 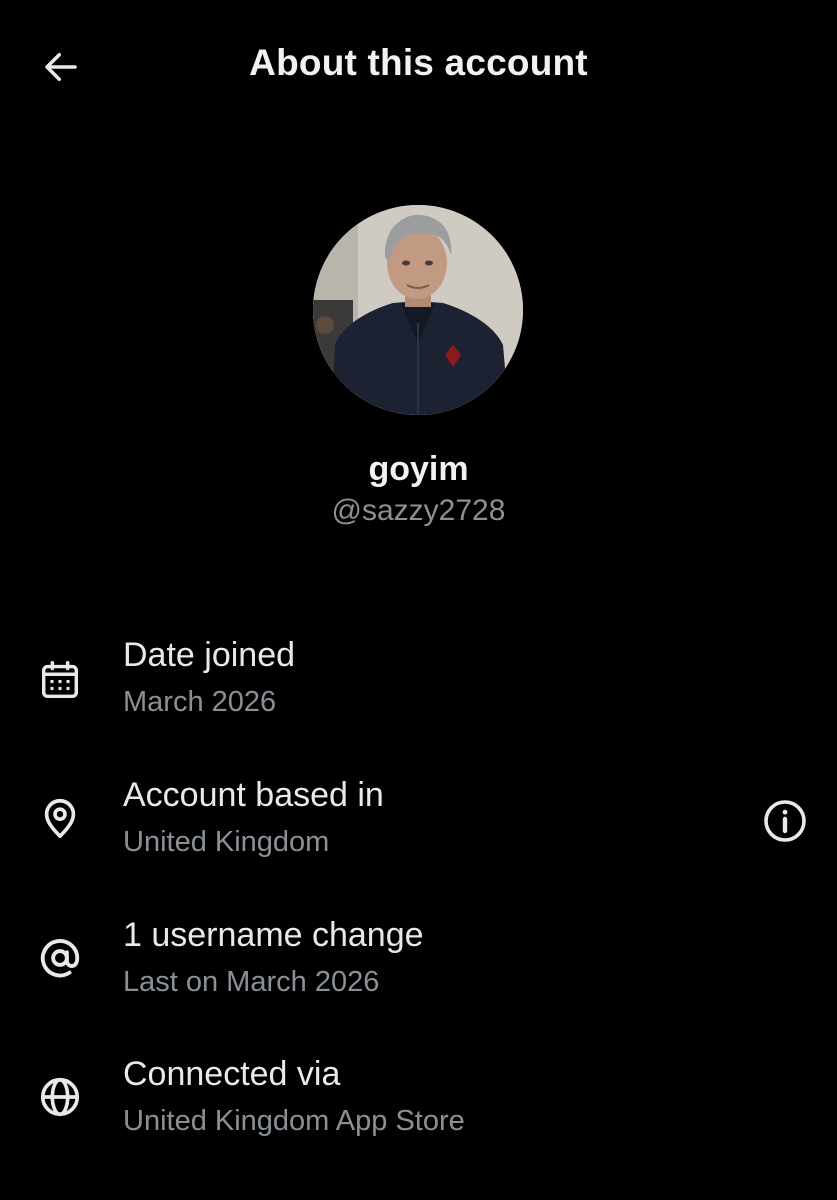 What do you see at coordinates (60, 958) in the screenshot?
I see `at-sign-icon` at bounding box center [60, 958].